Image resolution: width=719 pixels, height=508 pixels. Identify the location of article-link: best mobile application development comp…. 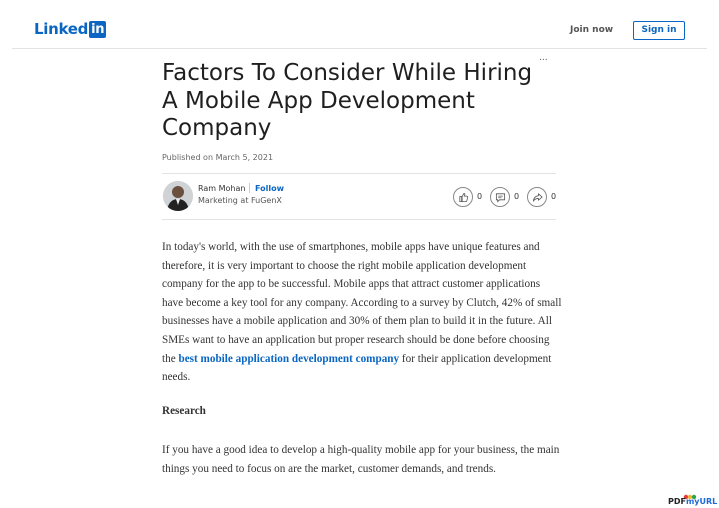
(288, 359).